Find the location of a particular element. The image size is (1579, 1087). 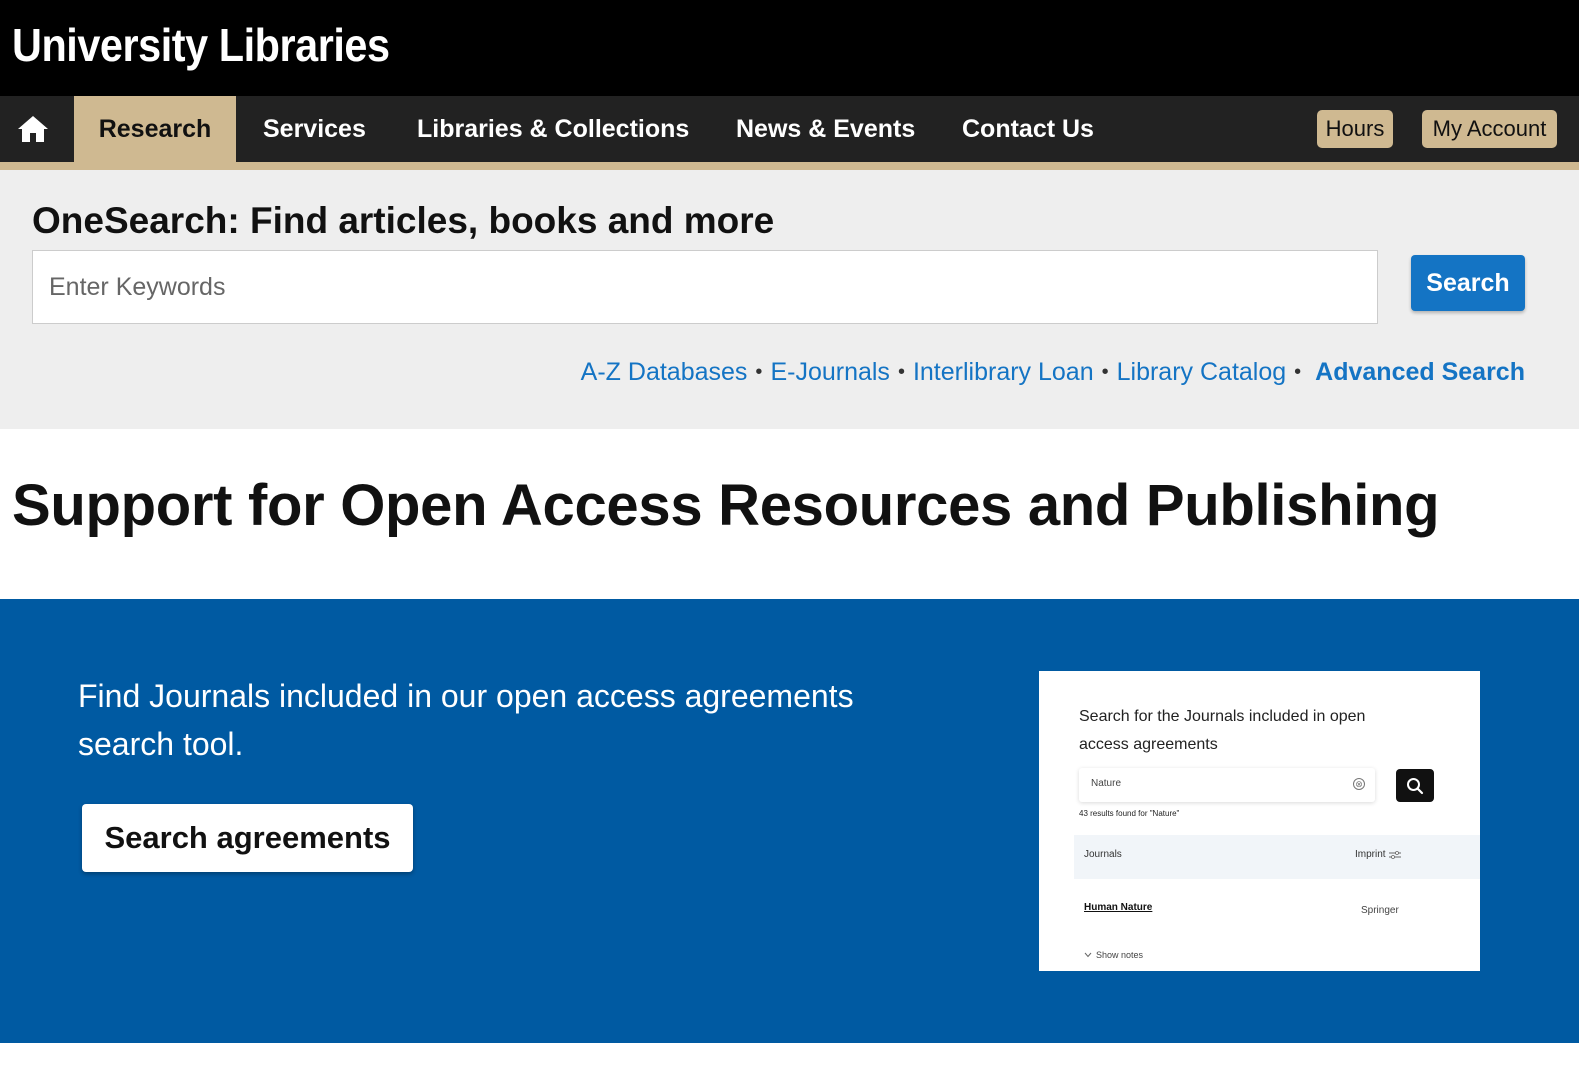

search-icon is located at coordinates (1415, 785).